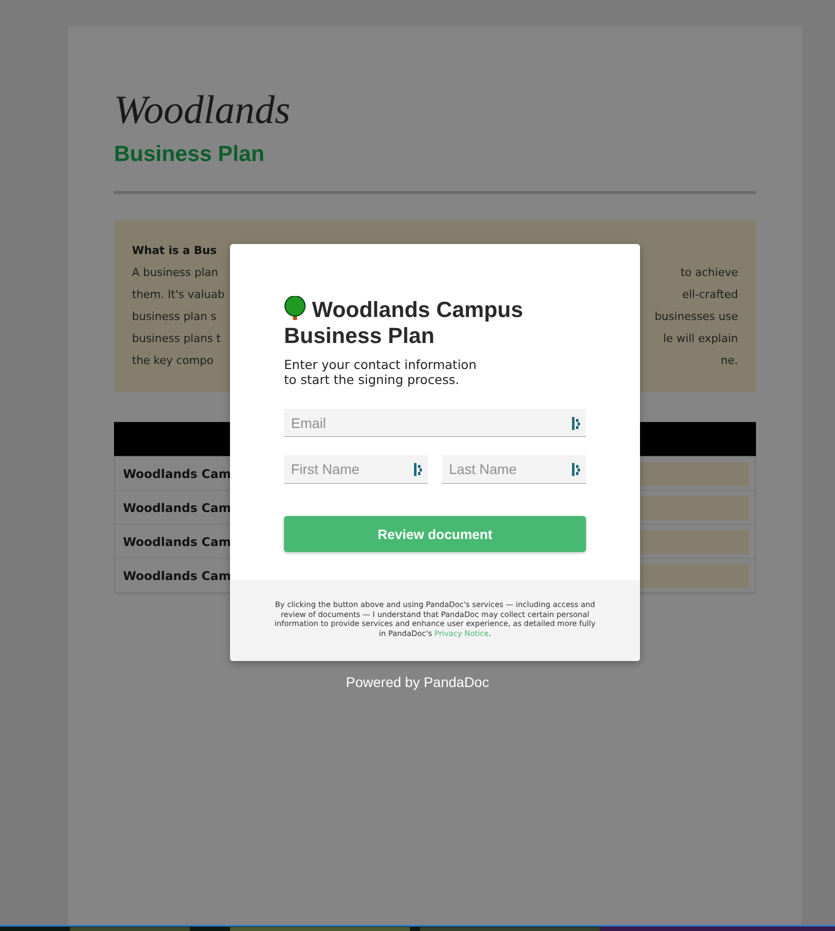 This screenshot has width=835, height=931. I want to click on first-name-field: First Name, so click(356, 469).